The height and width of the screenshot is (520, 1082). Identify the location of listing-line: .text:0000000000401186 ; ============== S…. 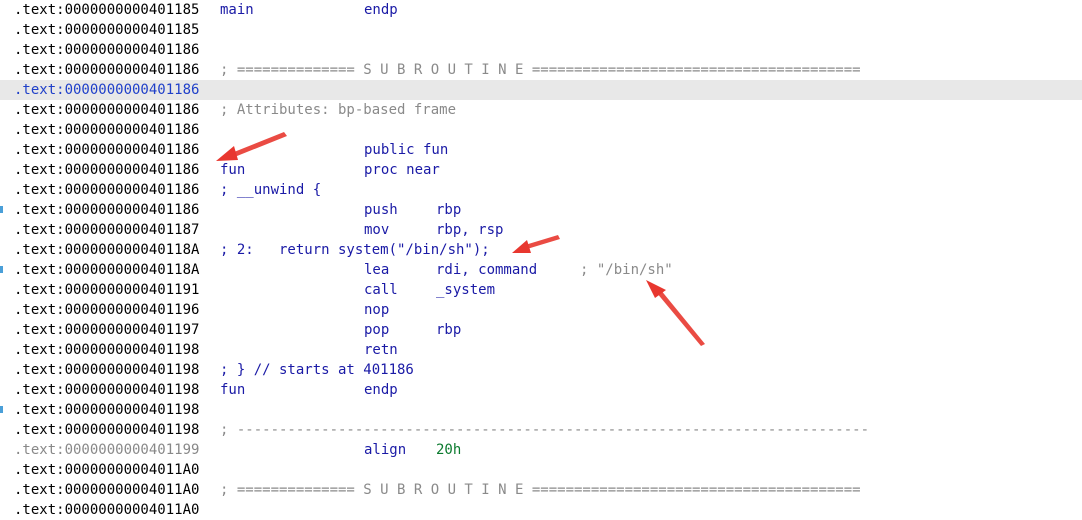
(541, 70).